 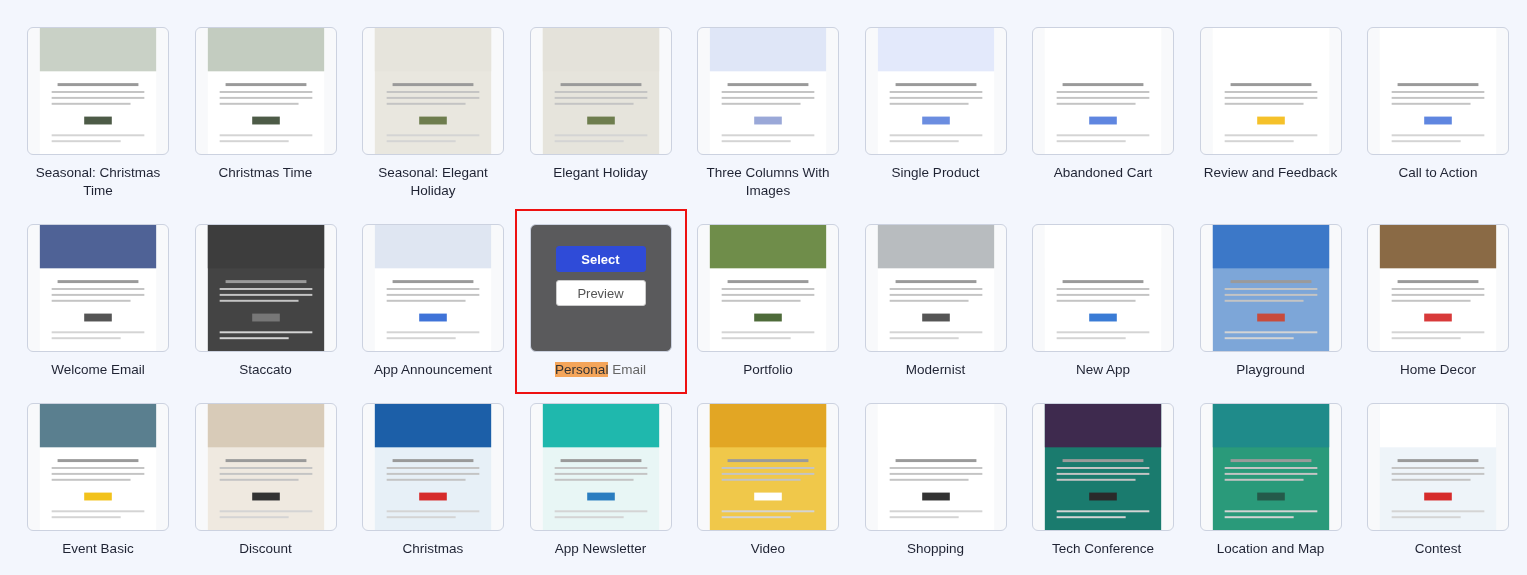 I want to click on template-name: Christmas Time, so click(x=265, y=173).